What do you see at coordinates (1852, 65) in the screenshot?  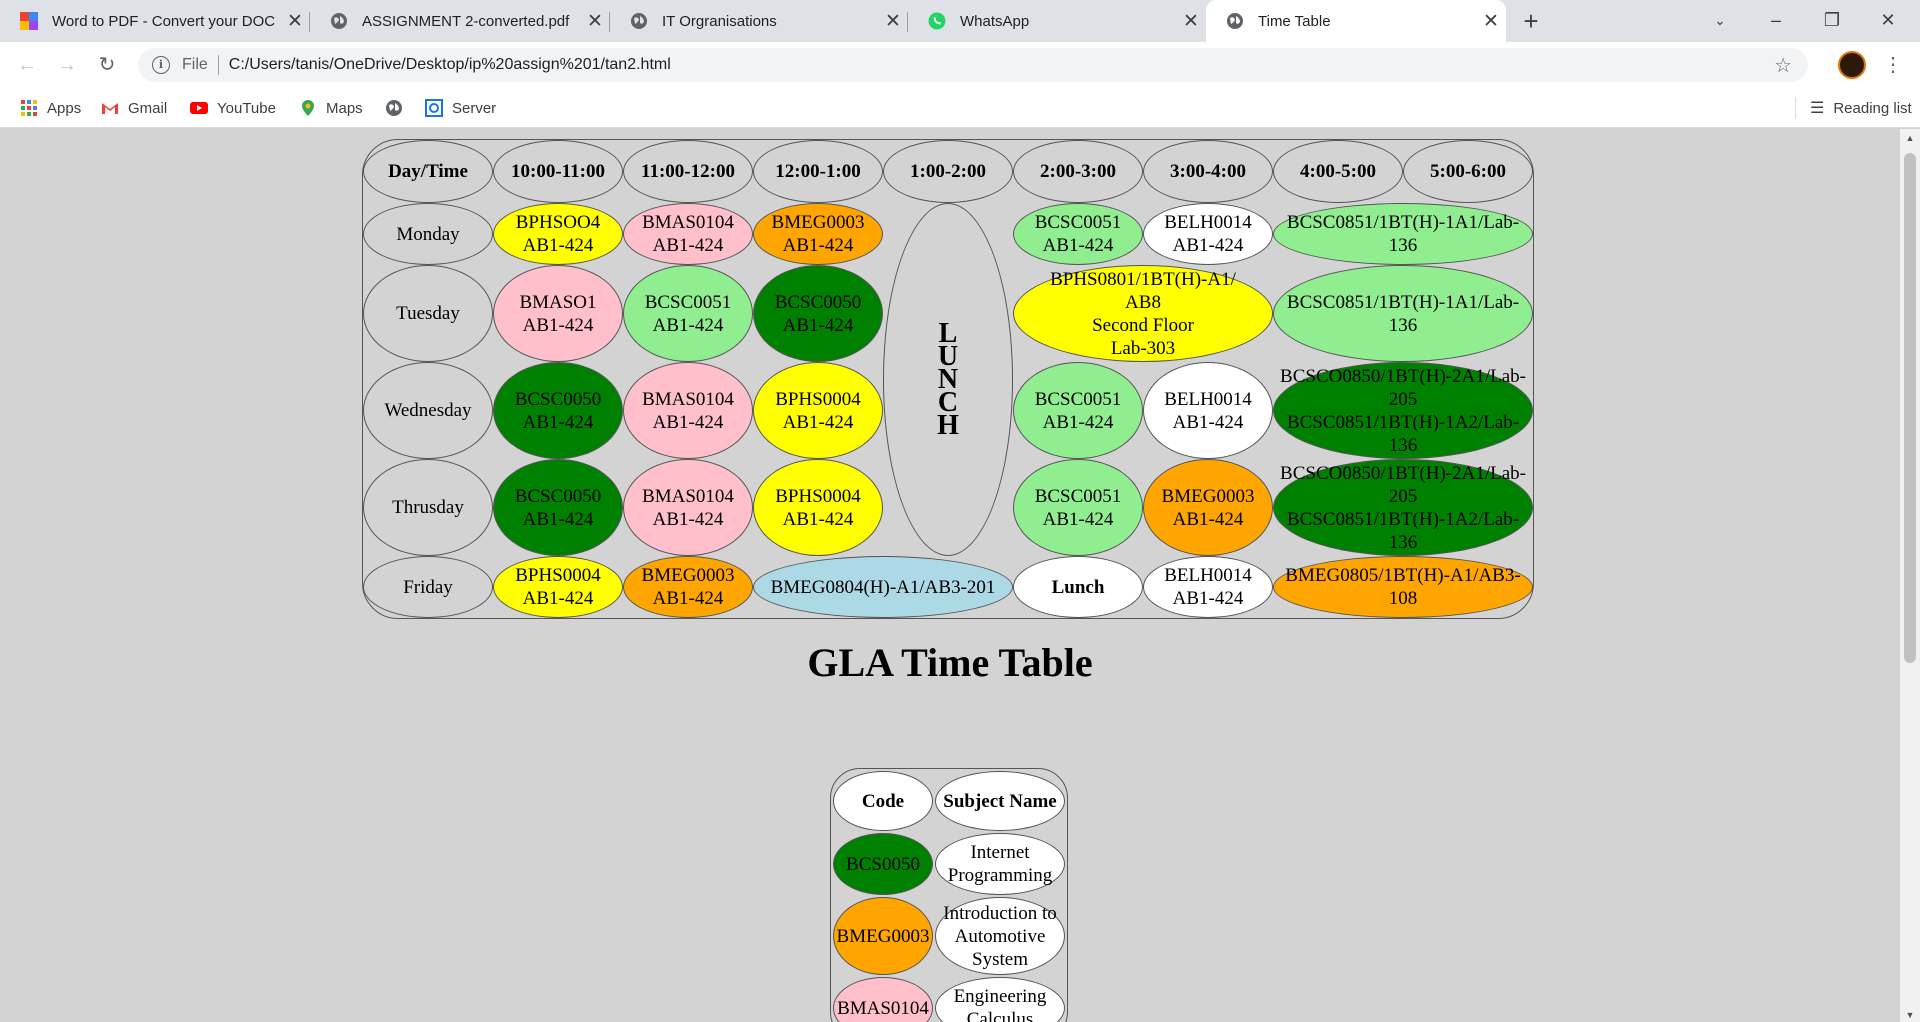 I see `profile-avatar` at bounding box center [1852, 65].